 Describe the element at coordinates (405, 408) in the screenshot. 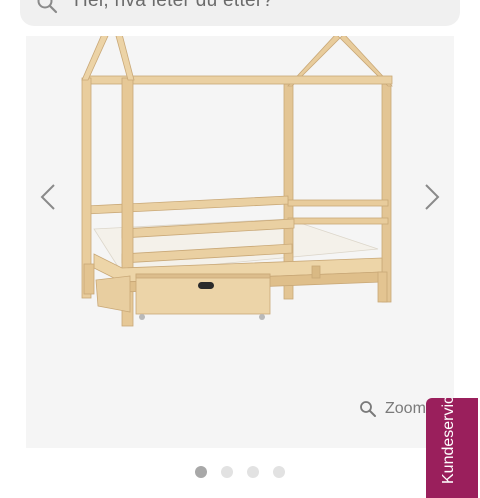

I see `zoom-label: Zoom` at that location.